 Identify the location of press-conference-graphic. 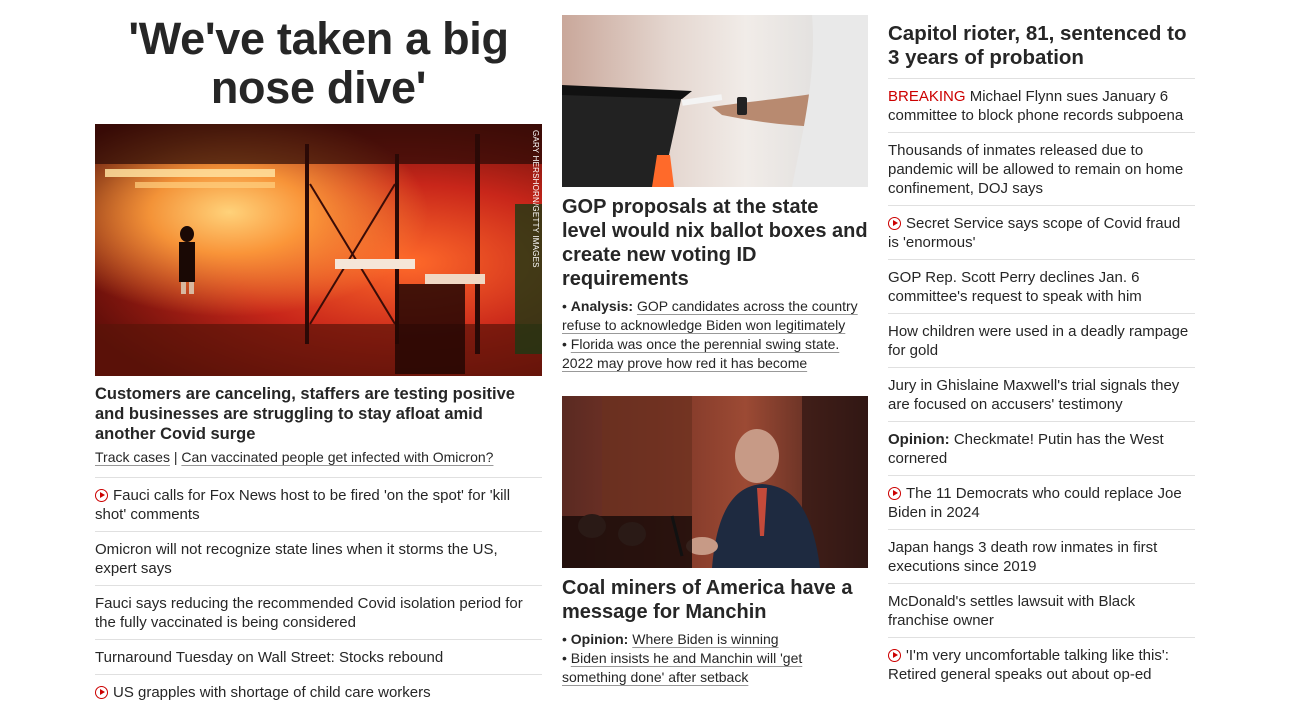
(715, 482).